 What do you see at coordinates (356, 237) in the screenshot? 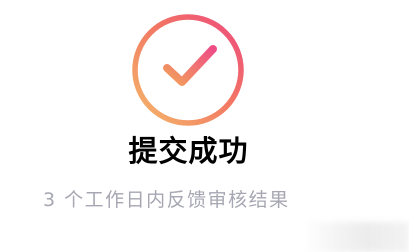
I see `blurred-corner` at bounding box center [356, 237].